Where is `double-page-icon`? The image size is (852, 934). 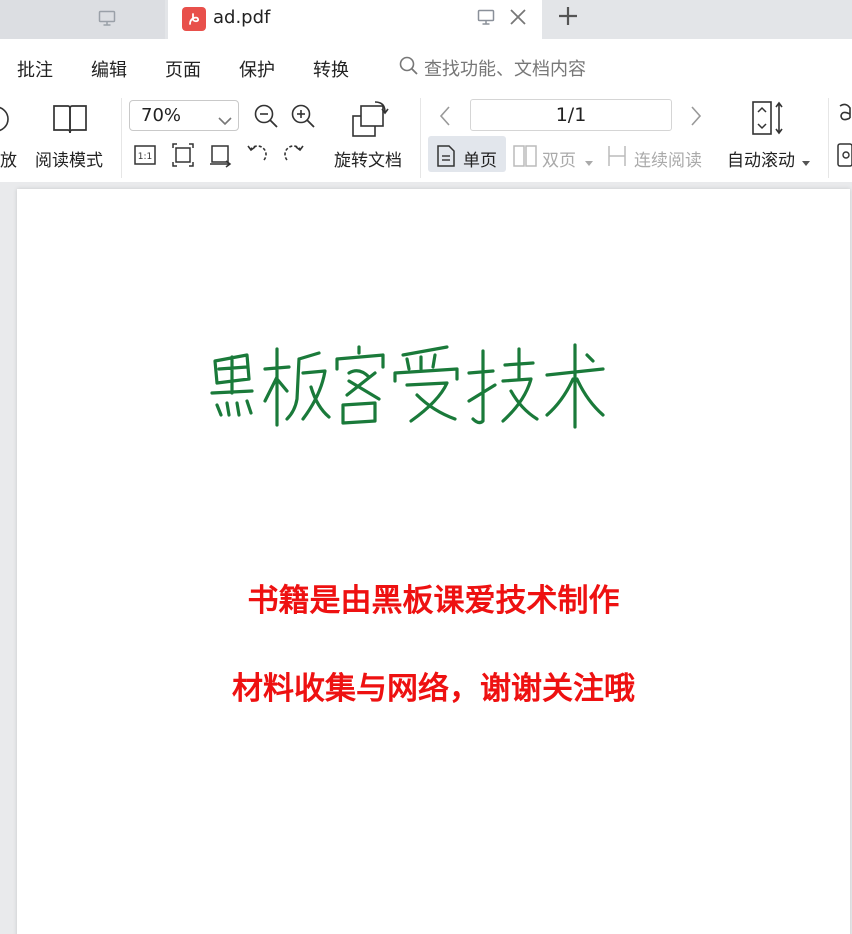
double-page-icon is located at coordinates (525, 158).